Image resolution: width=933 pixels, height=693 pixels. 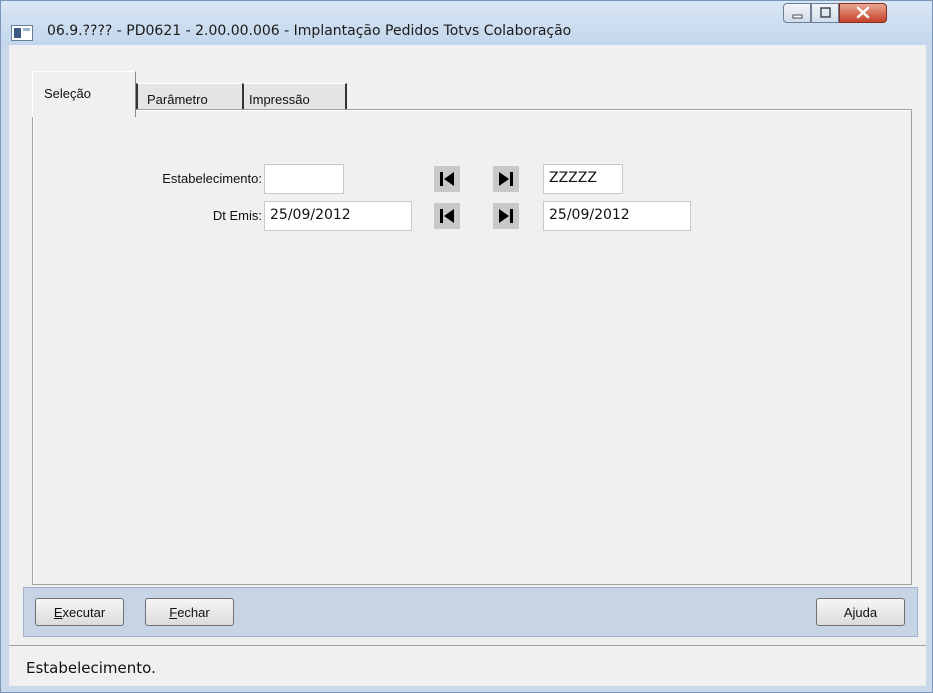 I want to click on estabelecimento-from-input, so click(x=304, y=179).